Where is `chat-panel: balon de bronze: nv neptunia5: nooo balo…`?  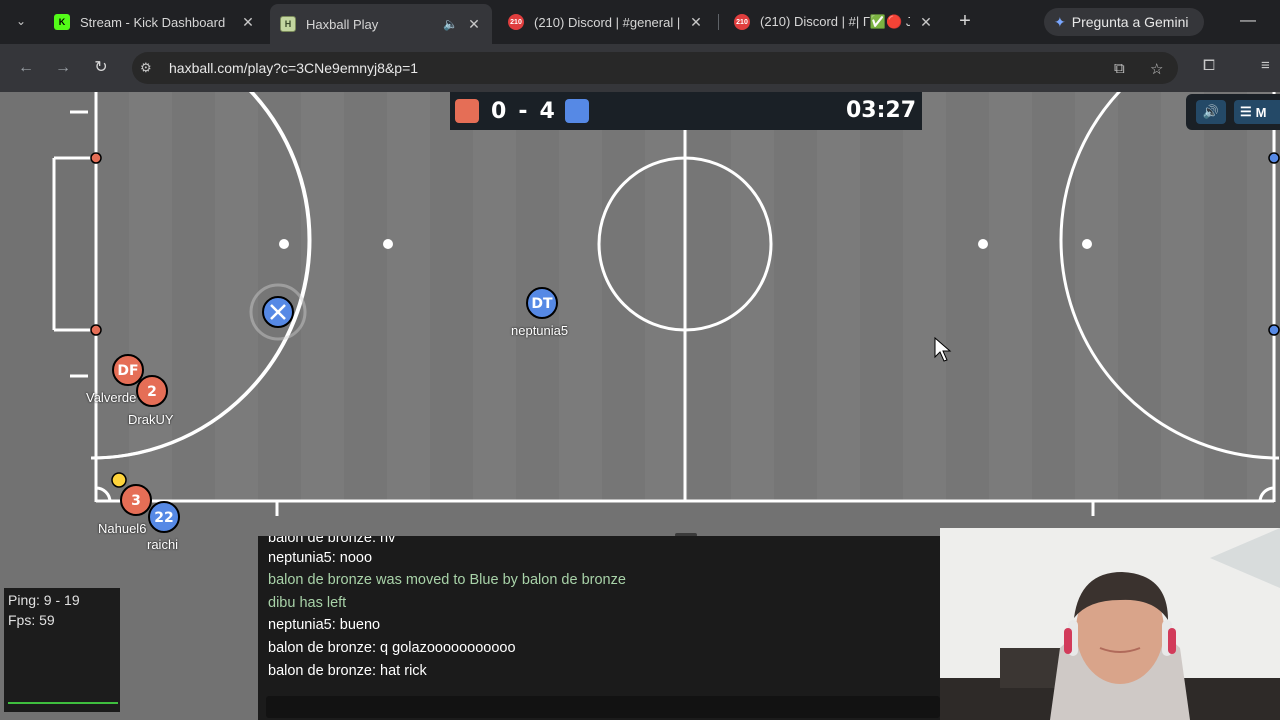
chat-panel: balon de bronze: nv neptunia5: nooo balo… is located at coordinates (599, 628).